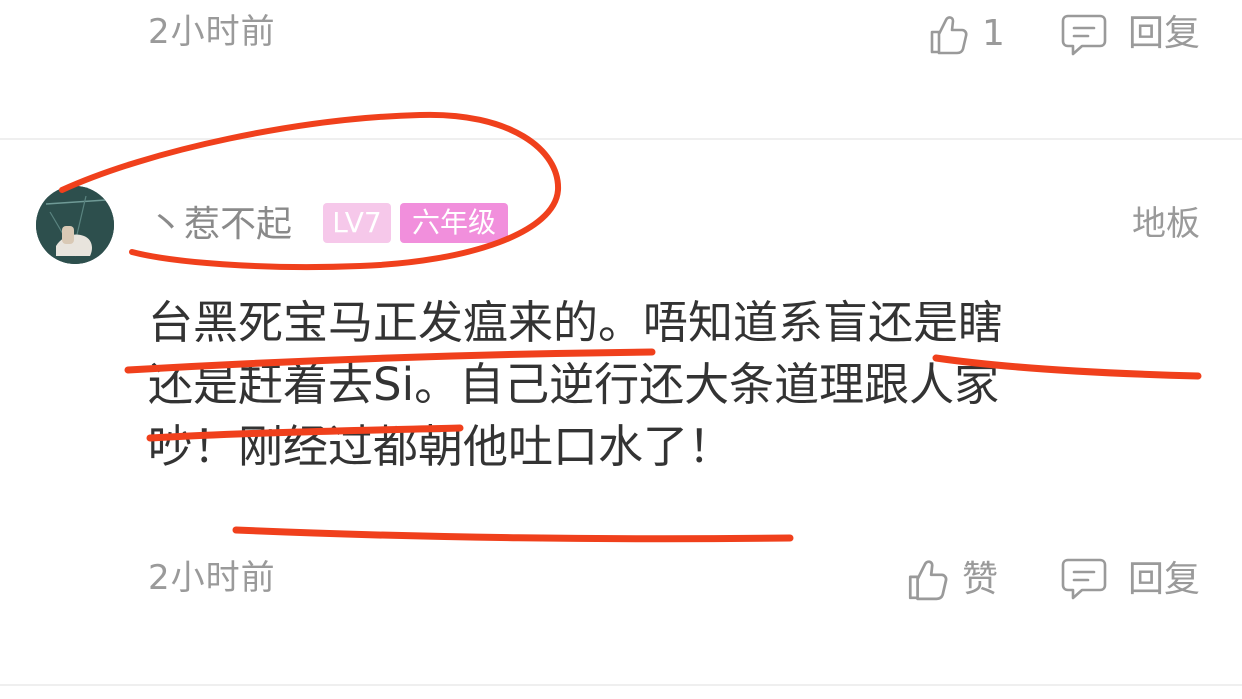  I want to click on avatar, so click(75, 225).